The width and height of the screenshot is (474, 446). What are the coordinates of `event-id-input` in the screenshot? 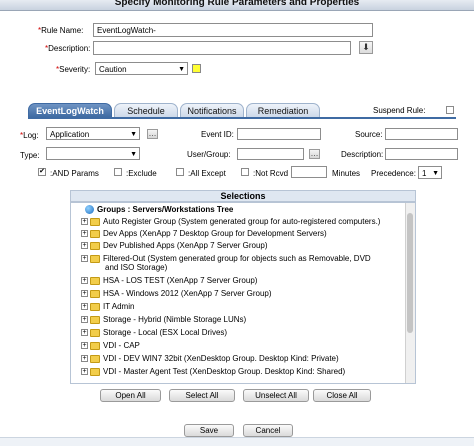 It's located at (279, 134).